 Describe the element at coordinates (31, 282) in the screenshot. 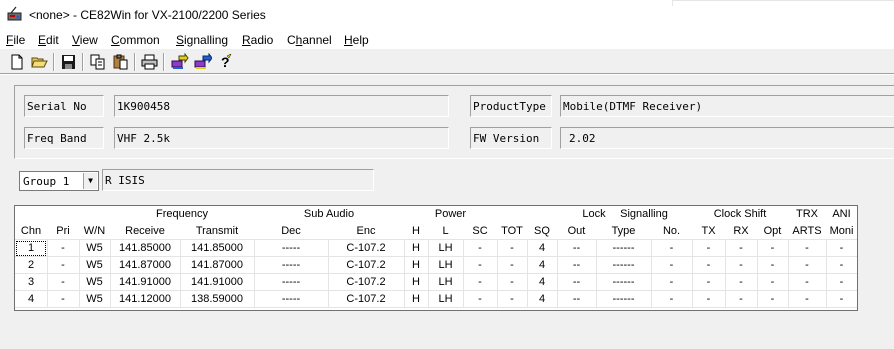

I see `cell-chn: 3` at that location.